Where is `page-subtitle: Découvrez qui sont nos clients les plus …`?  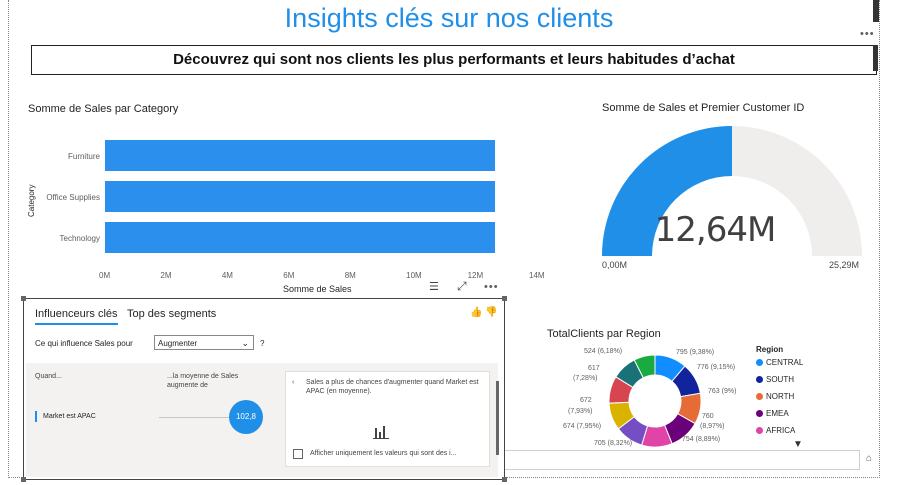 page-subtitle: Découvrez qui sont nos clients les plus … is located at coordinates (454, 60).